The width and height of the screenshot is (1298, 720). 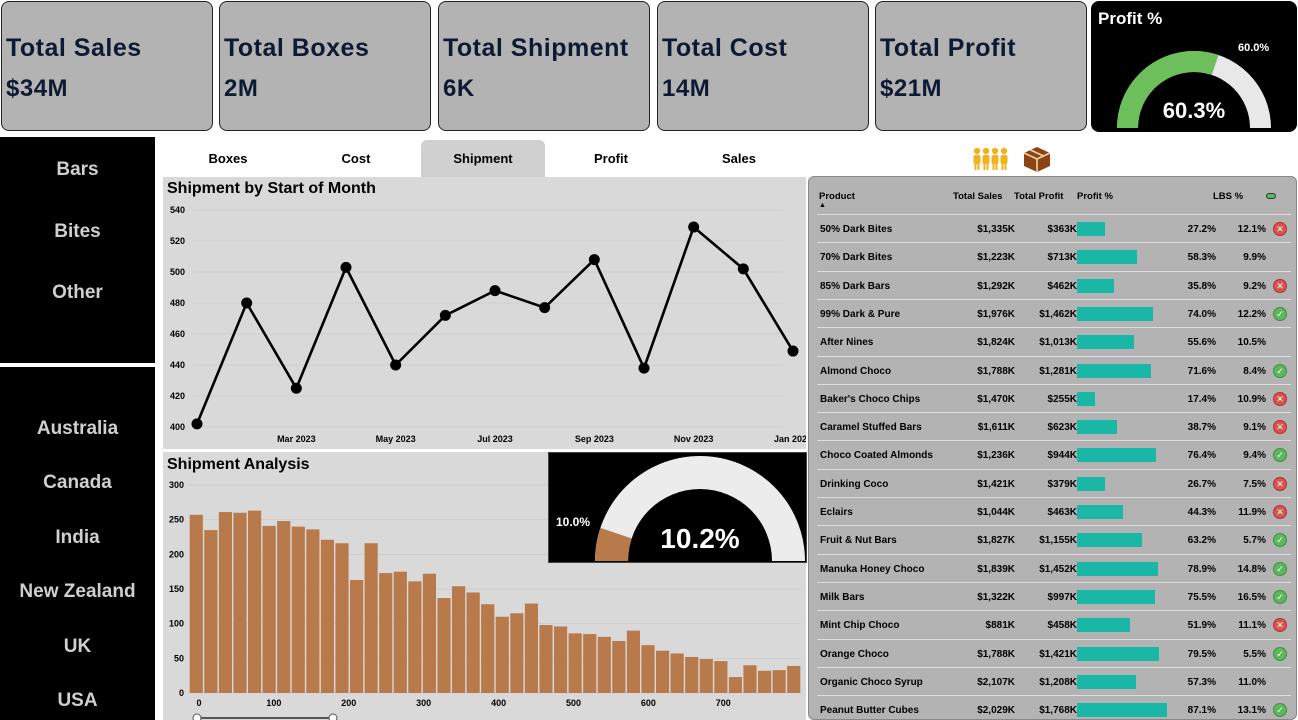 What do you see at coordinates (77, 538) in the screenshot?
I see `slicer-item-india: India` at bounding box center [77, 538].